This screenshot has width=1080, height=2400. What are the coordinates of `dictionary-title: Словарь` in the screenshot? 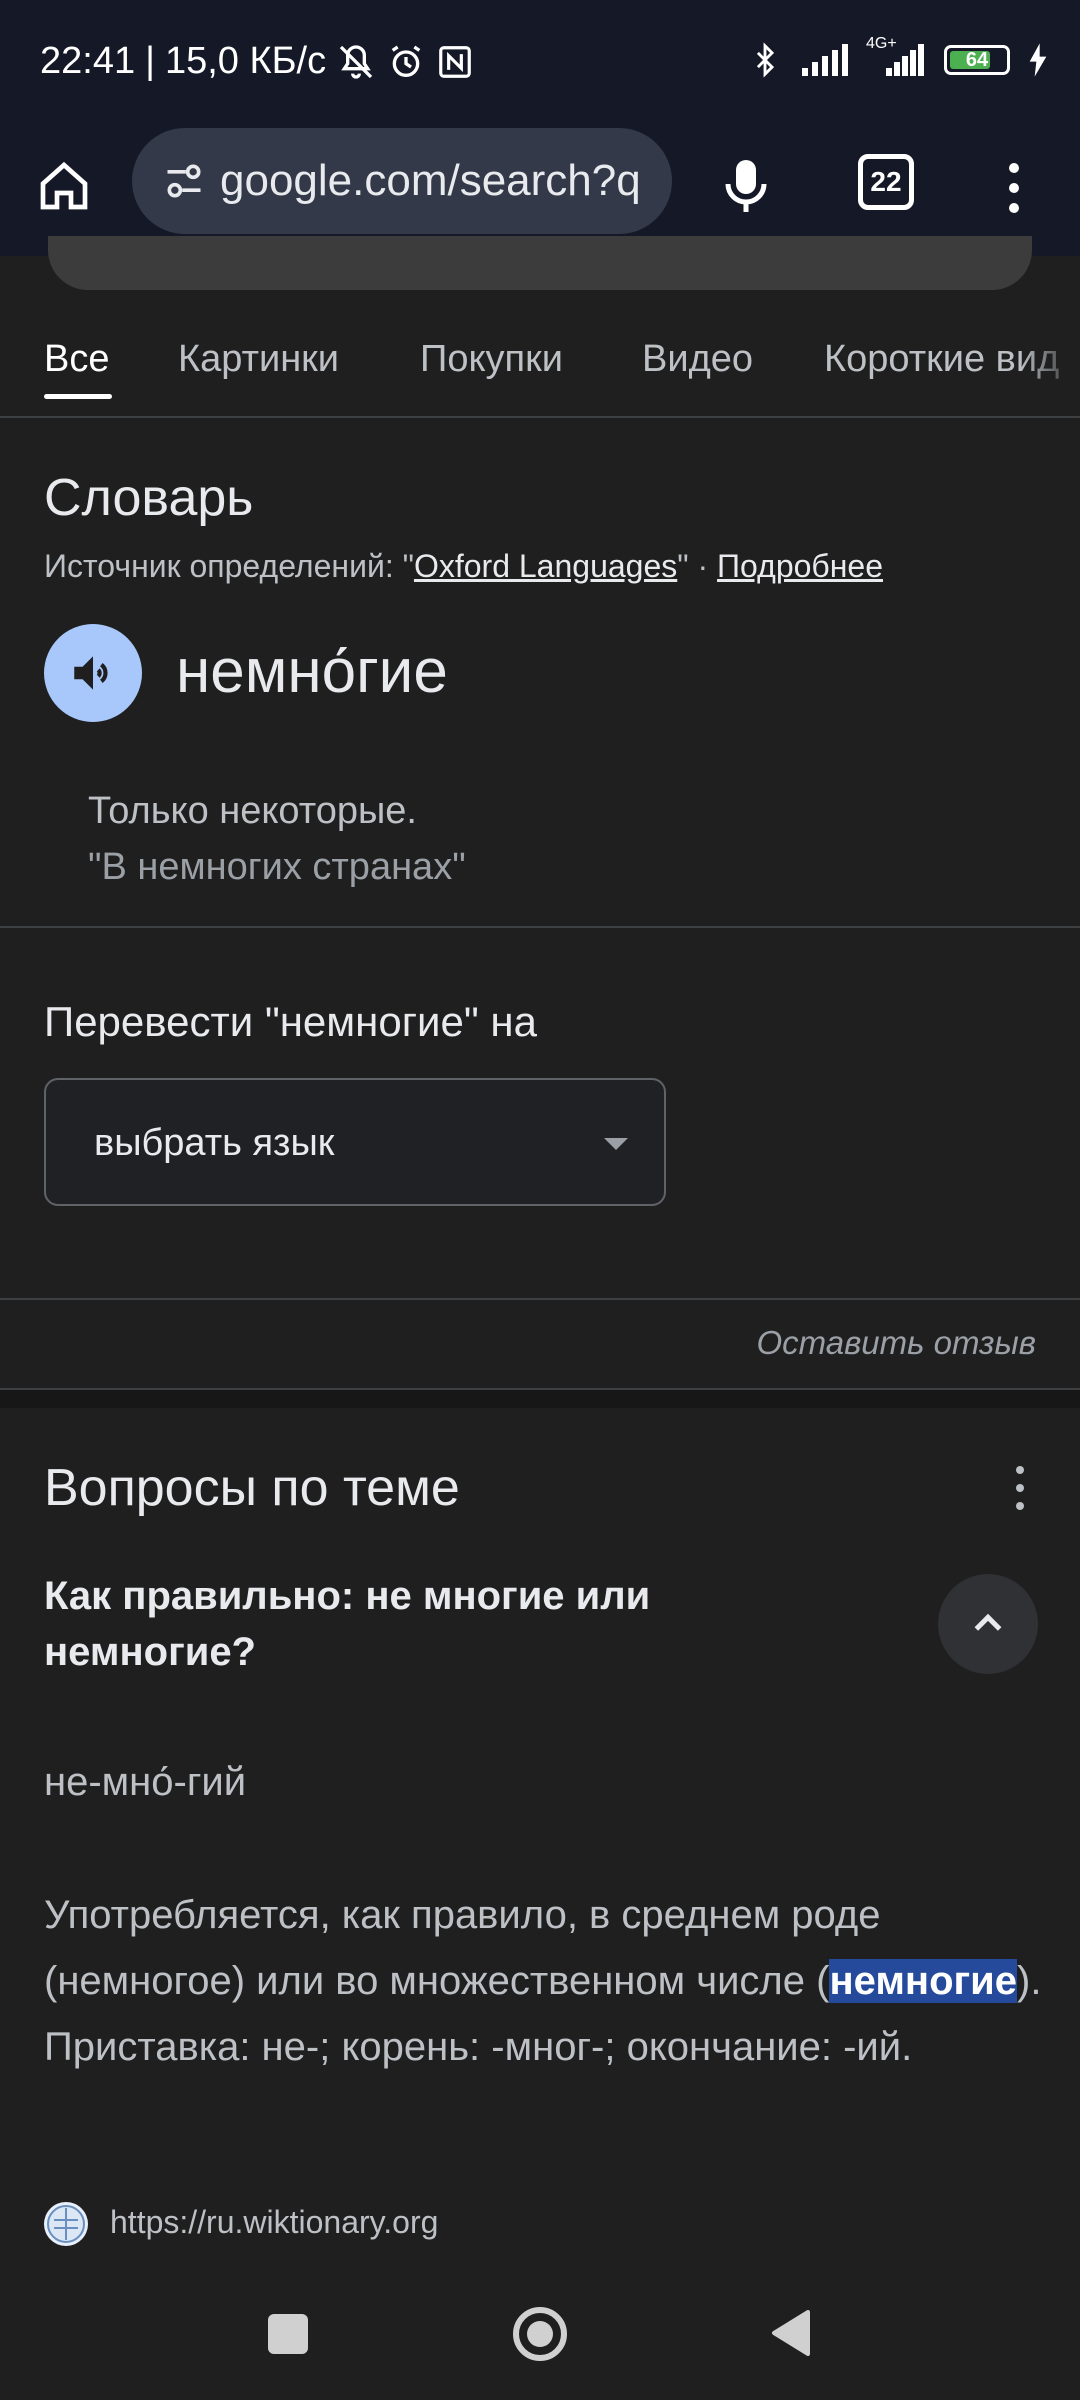 It's located at (149, 498).